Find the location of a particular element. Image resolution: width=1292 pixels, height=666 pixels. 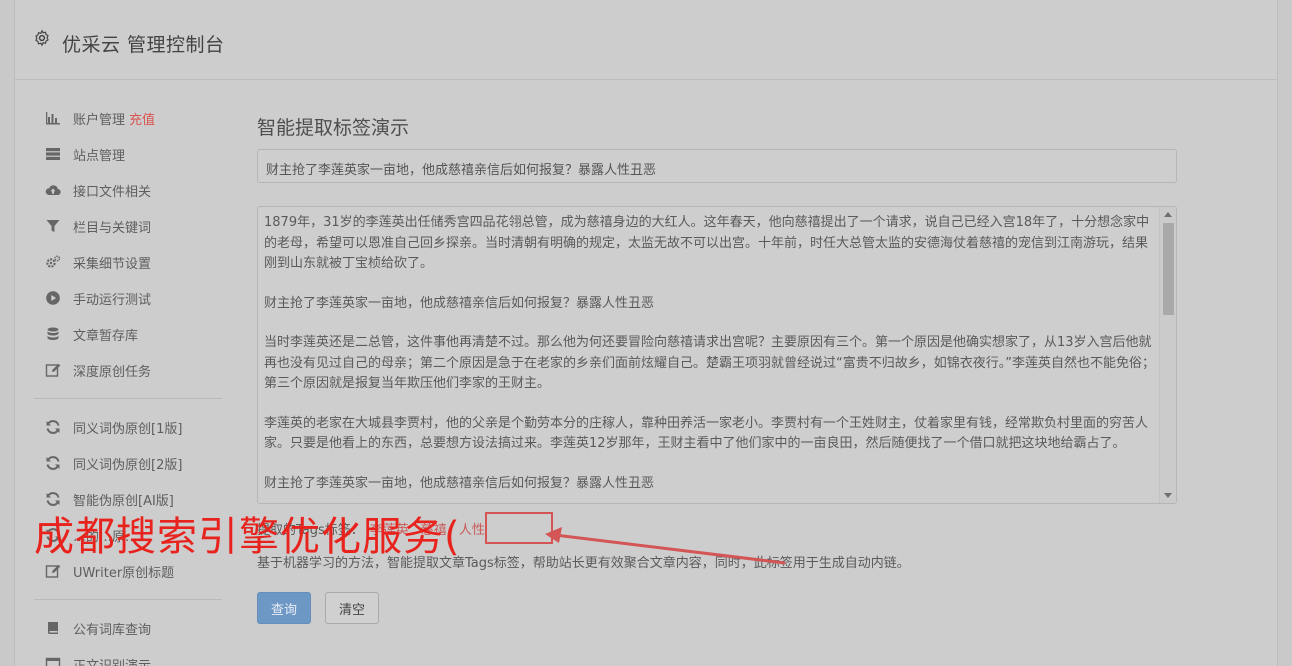

sidebar-item-article-storage: 文章暂存库 is located at coordinates (129, 334).